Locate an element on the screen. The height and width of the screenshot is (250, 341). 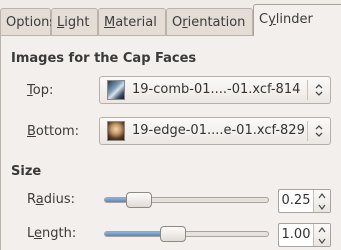
label-mnemonic: B is located at coordinates (31, 131).